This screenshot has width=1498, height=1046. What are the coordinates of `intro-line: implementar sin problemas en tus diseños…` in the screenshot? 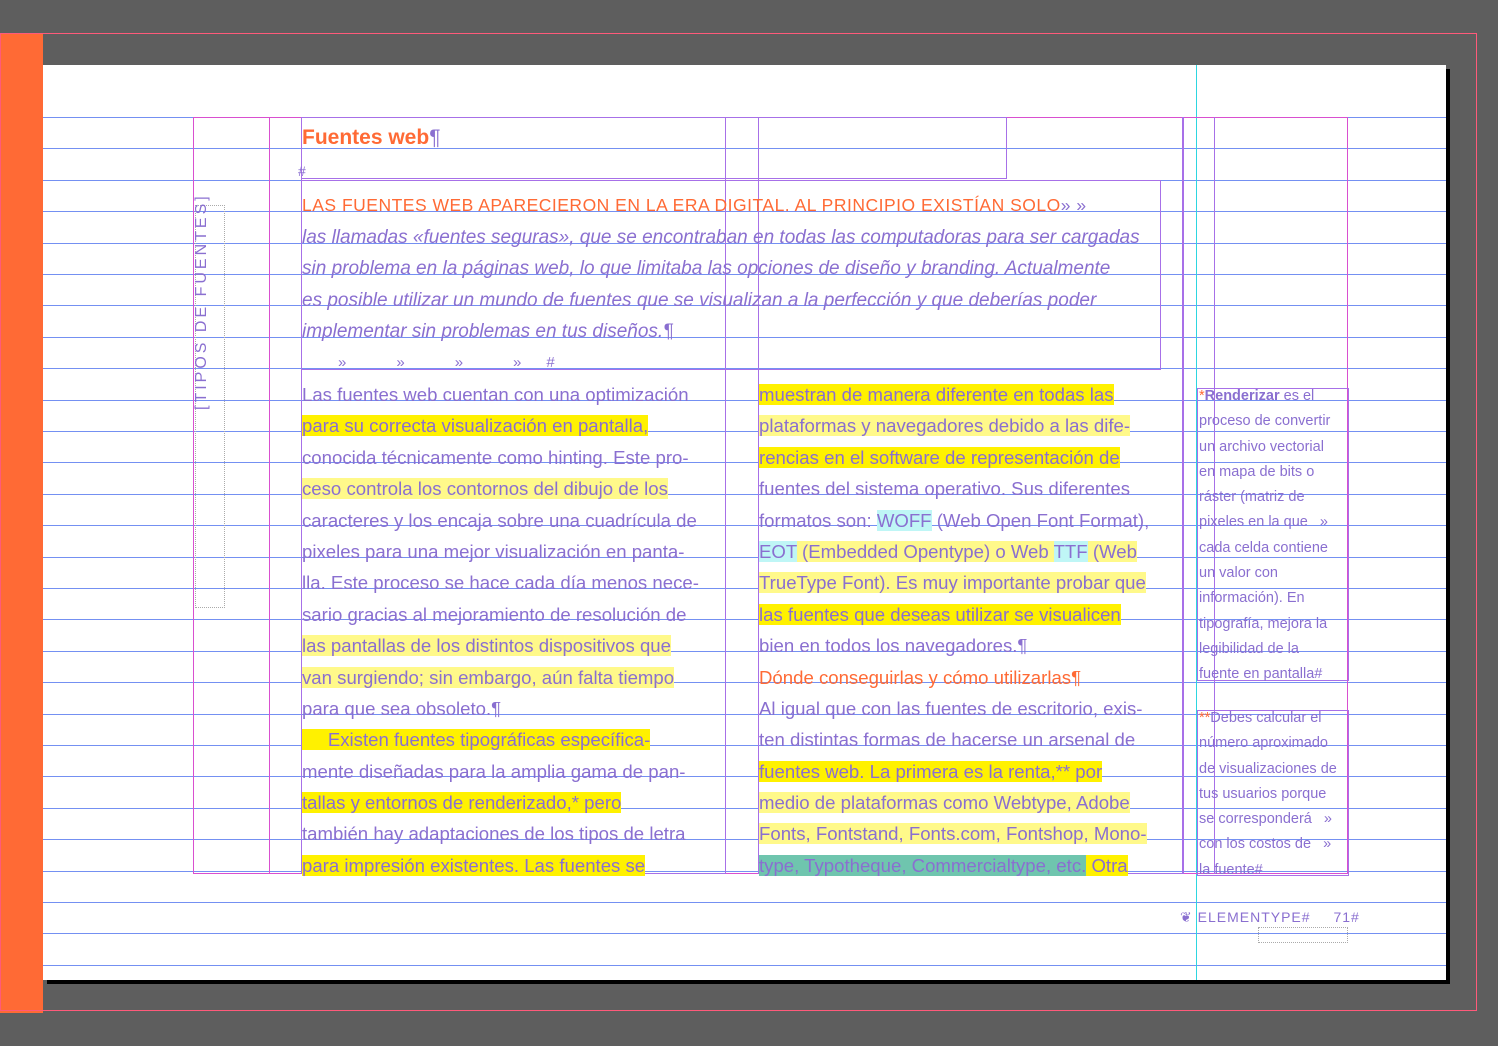 It's located at (488, 332).